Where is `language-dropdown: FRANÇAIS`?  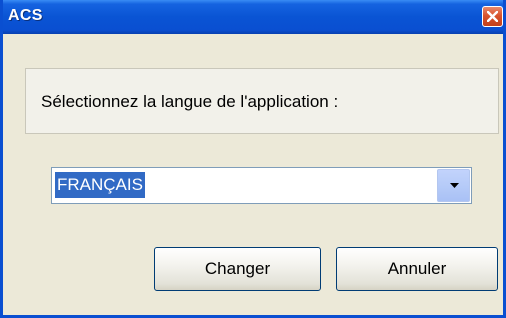 language-dropdown: FRANÇAIS is located at coordinates (261, 185).